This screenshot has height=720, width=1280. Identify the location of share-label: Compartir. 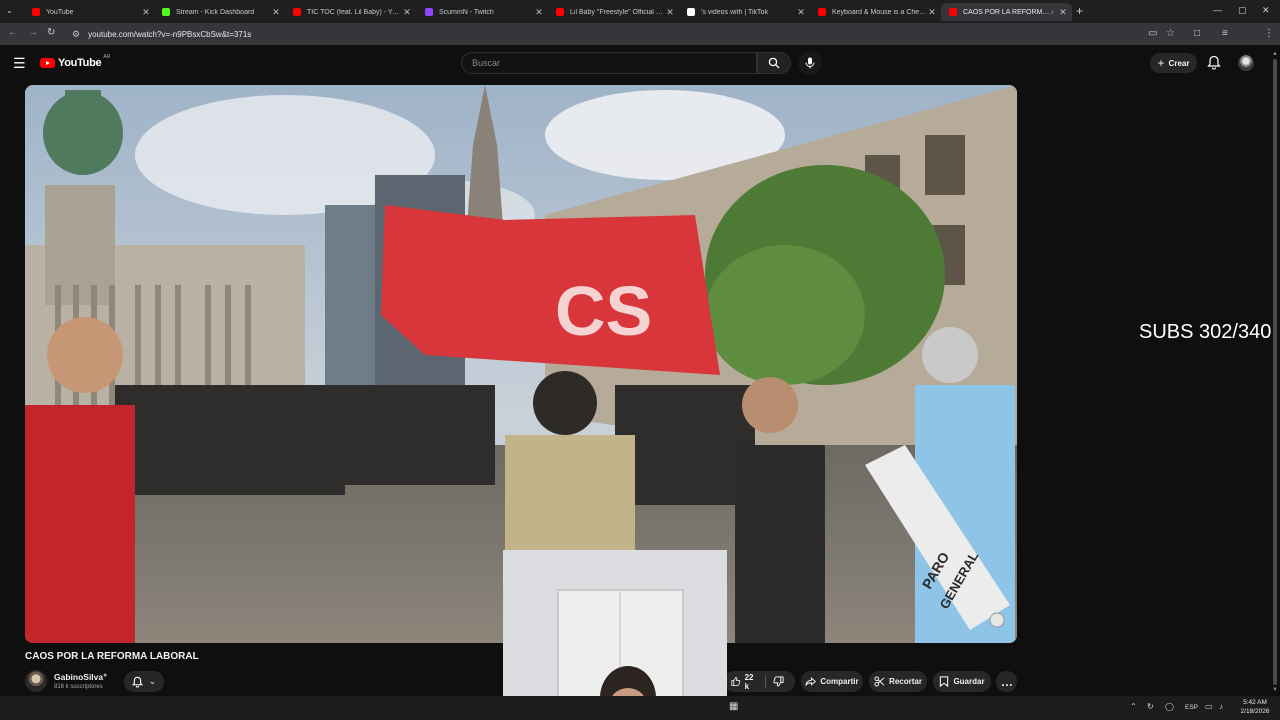
(839, 681).